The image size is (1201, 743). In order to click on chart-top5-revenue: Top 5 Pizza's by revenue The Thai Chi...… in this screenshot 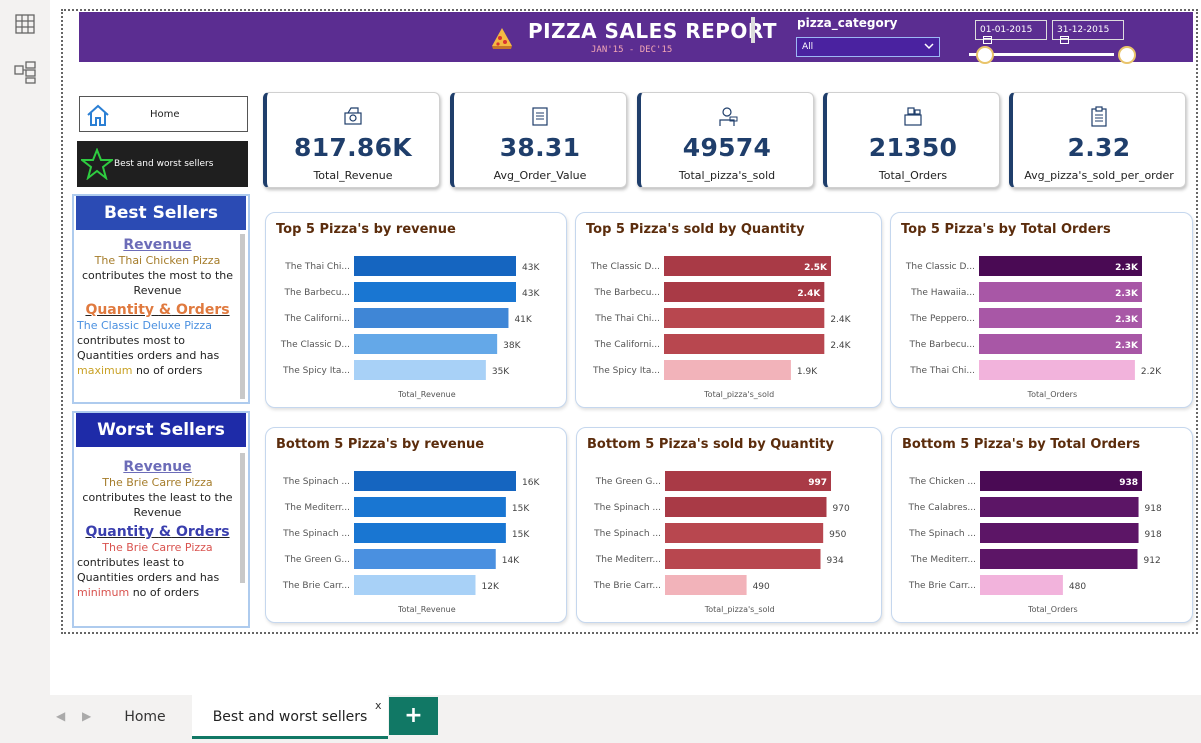, I will do `click(416, 310)`.